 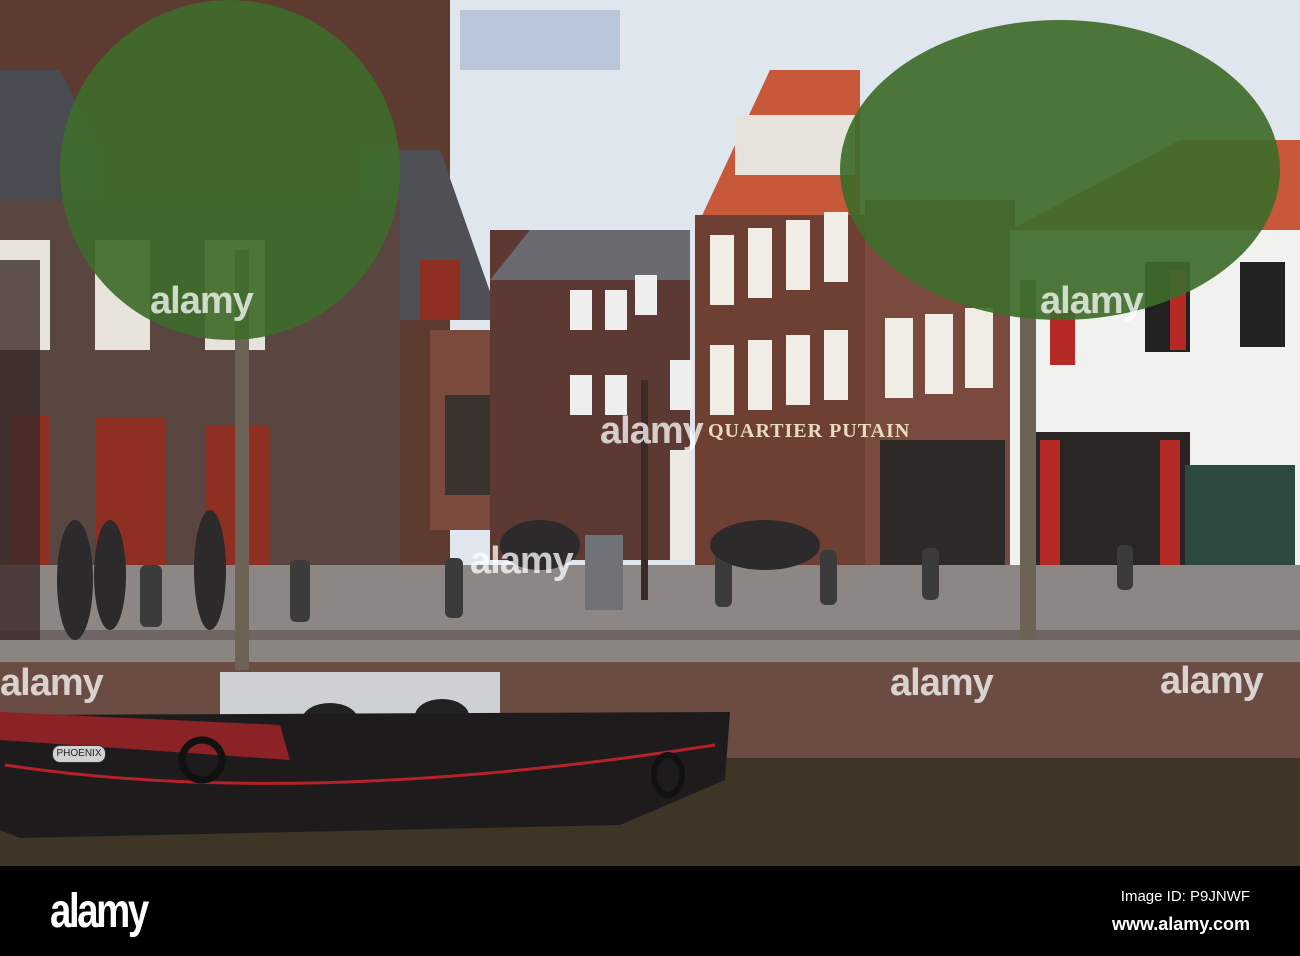 I want to click on cloud, so click(x=540, y=40).